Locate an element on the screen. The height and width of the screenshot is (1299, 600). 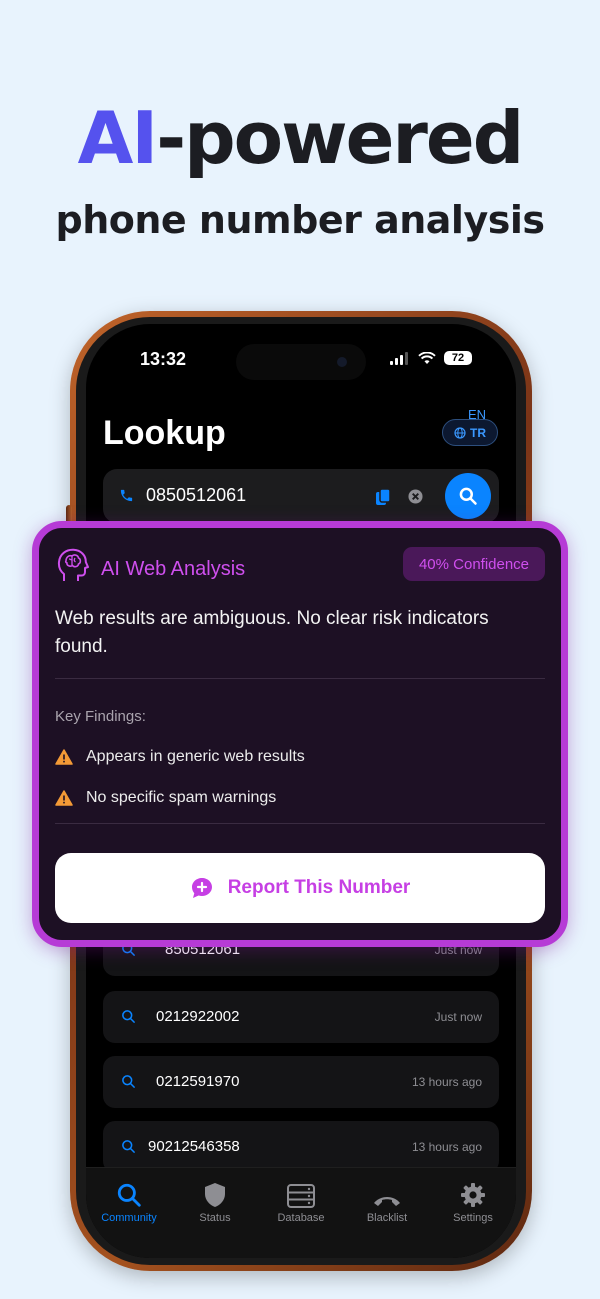
brain-head-icon is located at coordinates (73, 564).